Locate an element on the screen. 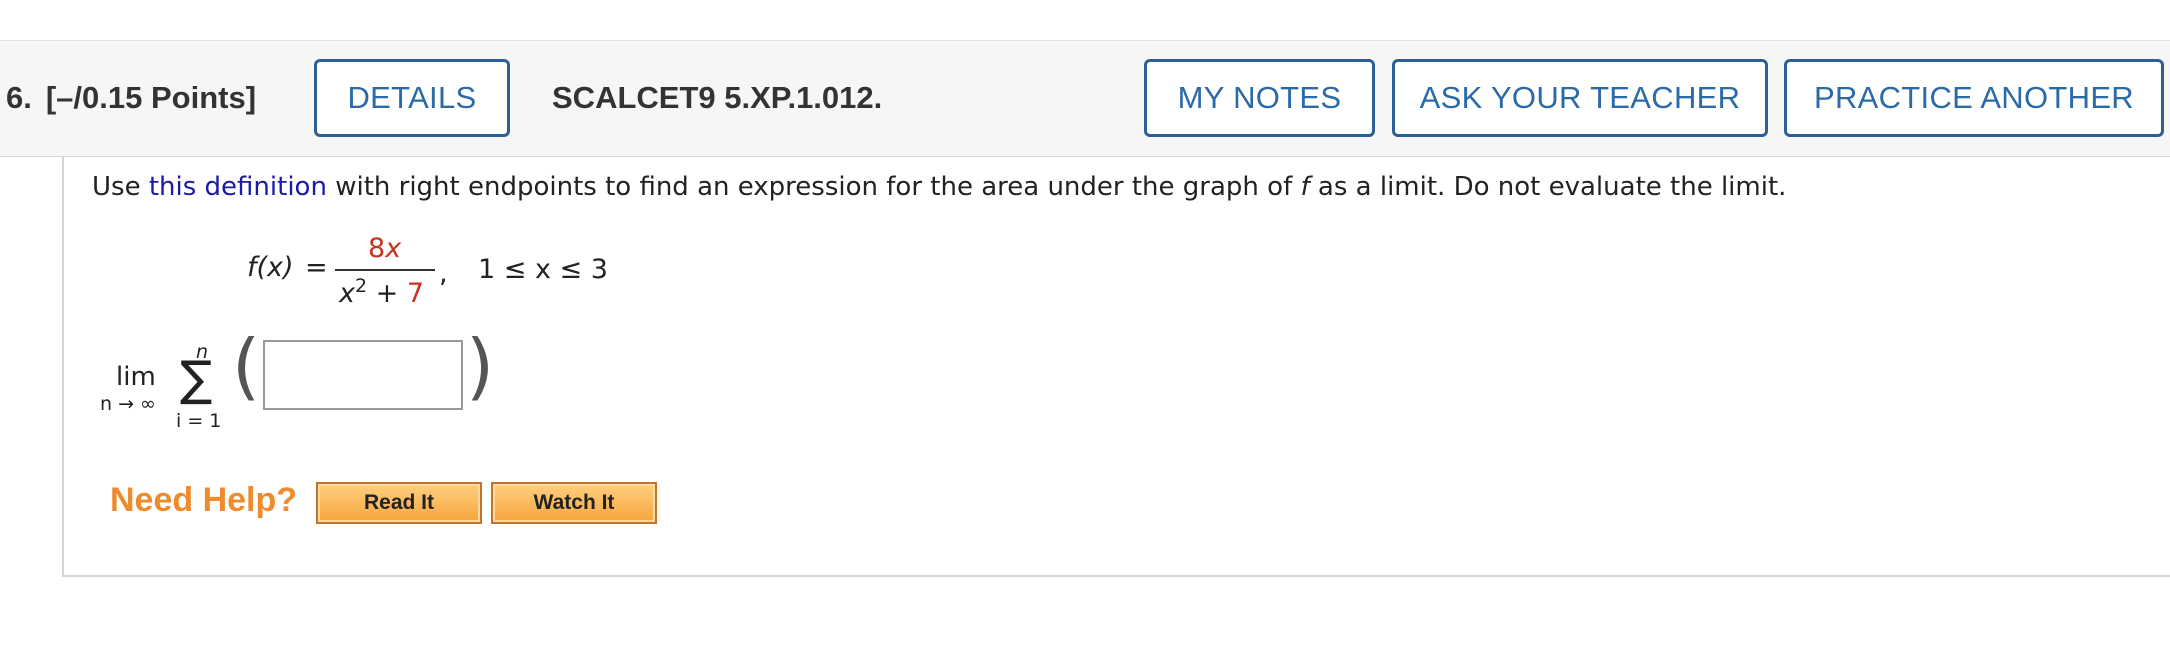  fraction-bar is located at coordinates (385, 270).